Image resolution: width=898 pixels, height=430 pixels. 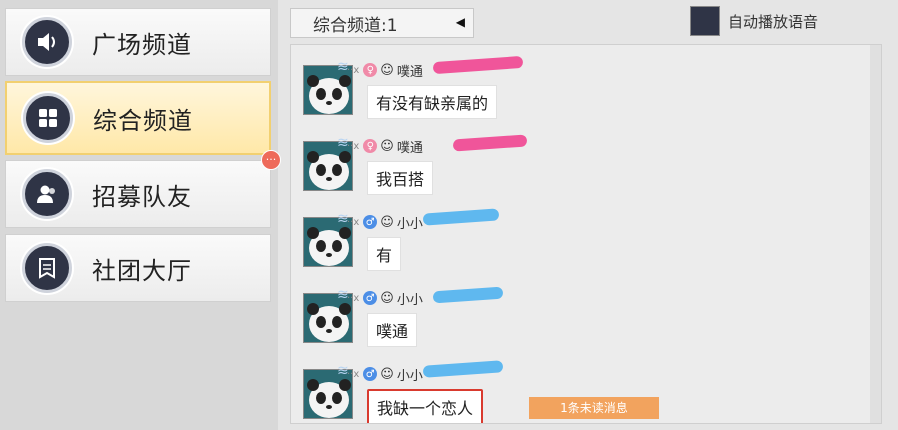 I want to click on sidebar-item-general: 综合频道, so click(x=138, y=118).